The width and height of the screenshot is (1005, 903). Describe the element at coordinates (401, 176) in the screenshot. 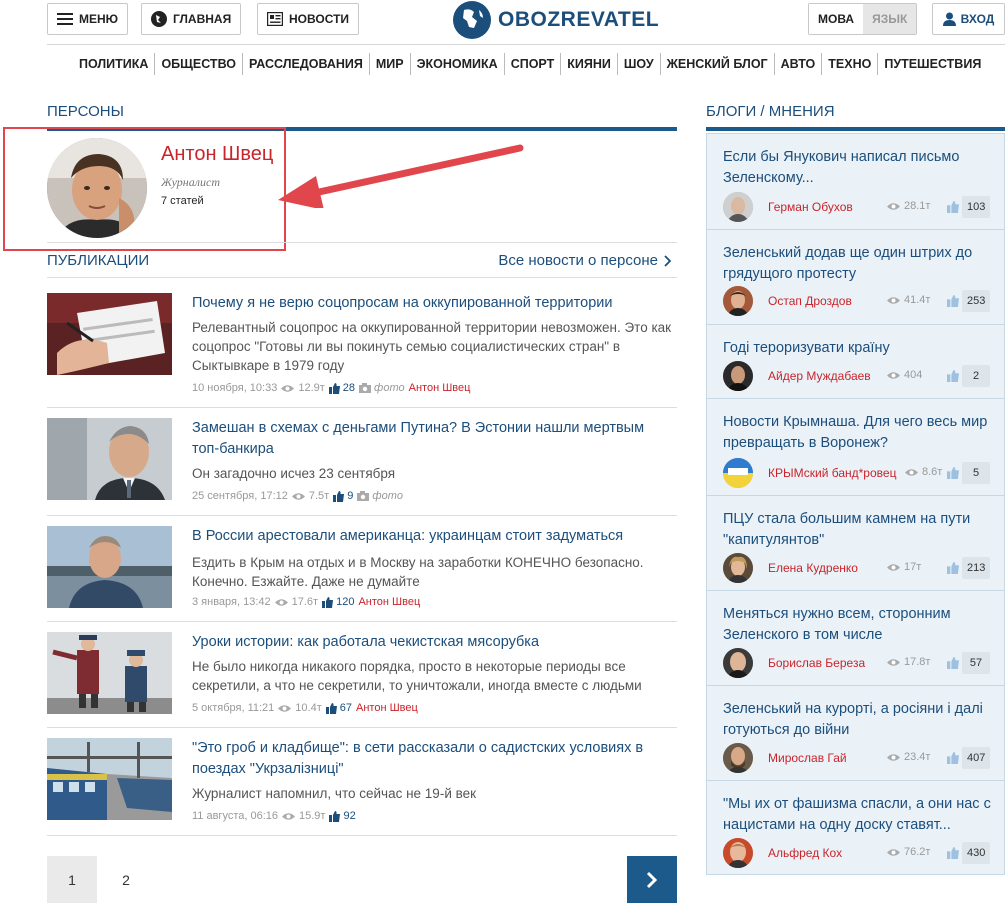

I see `arrow-annotation` at that location.